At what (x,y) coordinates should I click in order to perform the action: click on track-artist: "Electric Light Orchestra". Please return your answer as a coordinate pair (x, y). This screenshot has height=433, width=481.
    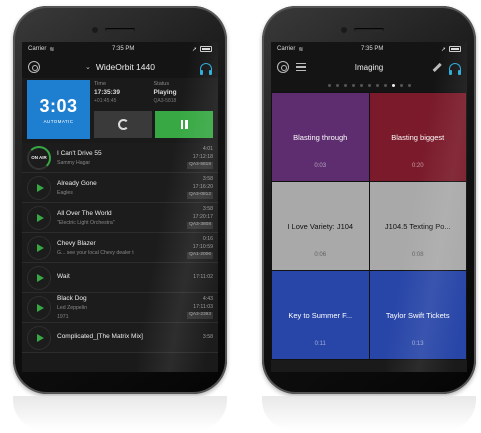
    Looking at the image, I should click on (86, 222).